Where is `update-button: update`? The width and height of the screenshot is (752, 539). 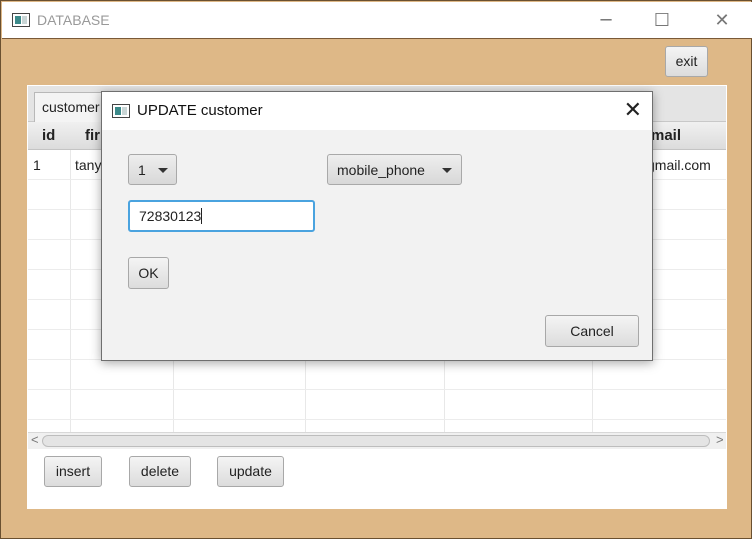 update-button: update is located at coordinates (250, 471).